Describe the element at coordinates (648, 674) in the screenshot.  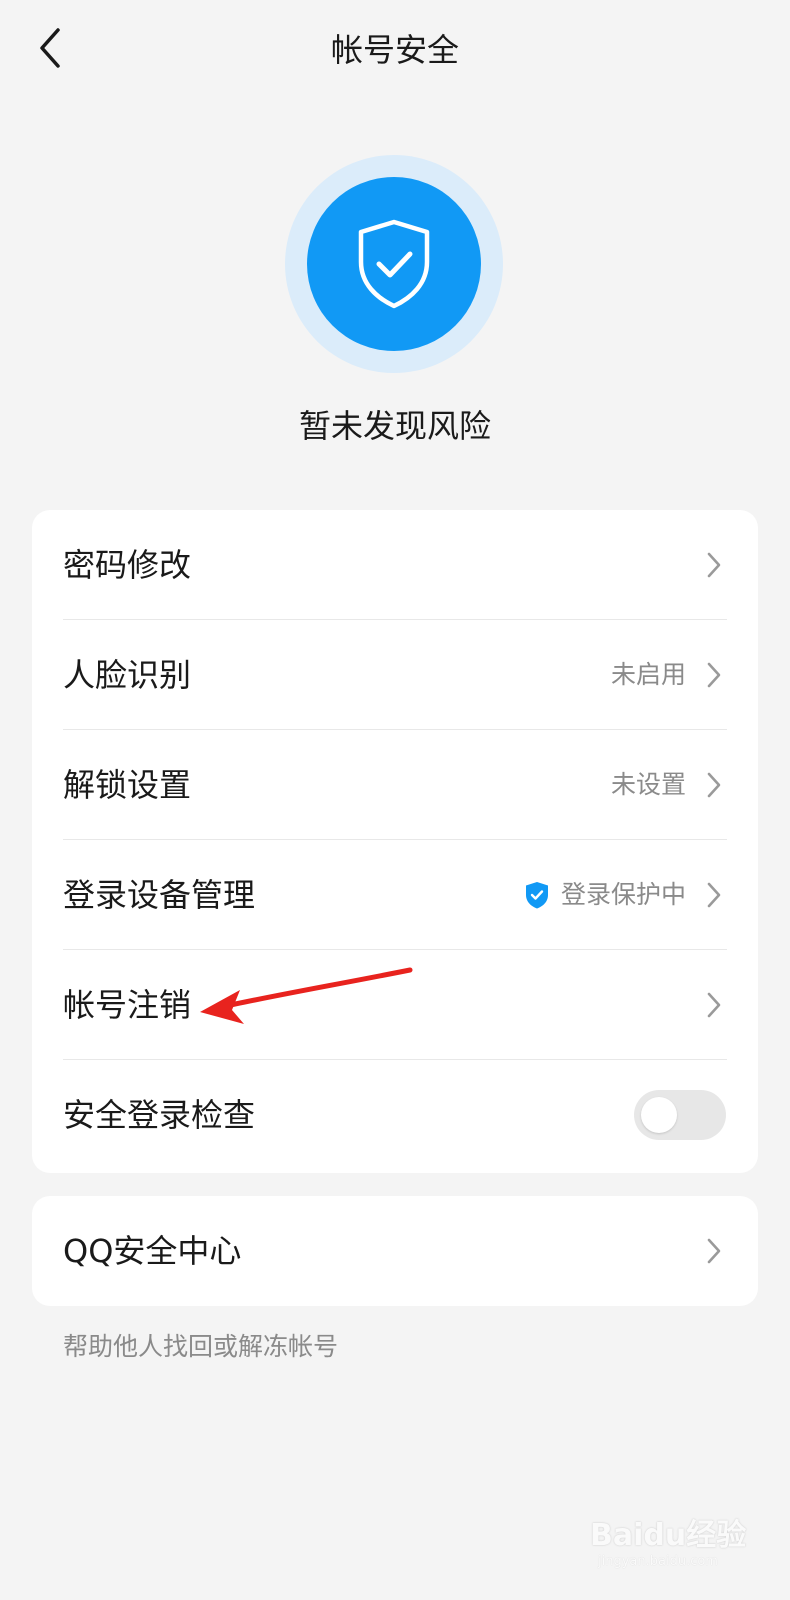
I see `row-value: 未启用` at that location.